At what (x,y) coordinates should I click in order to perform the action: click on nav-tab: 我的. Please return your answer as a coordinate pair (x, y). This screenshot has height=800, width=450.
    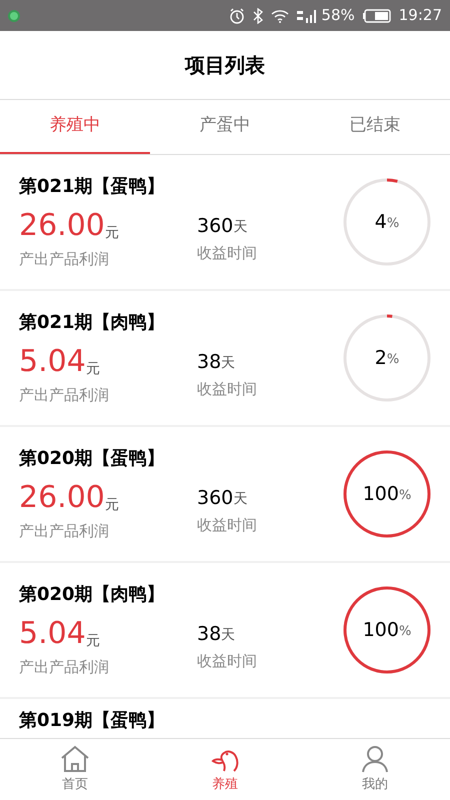
    Looking at the image, I should click on (375, 769).